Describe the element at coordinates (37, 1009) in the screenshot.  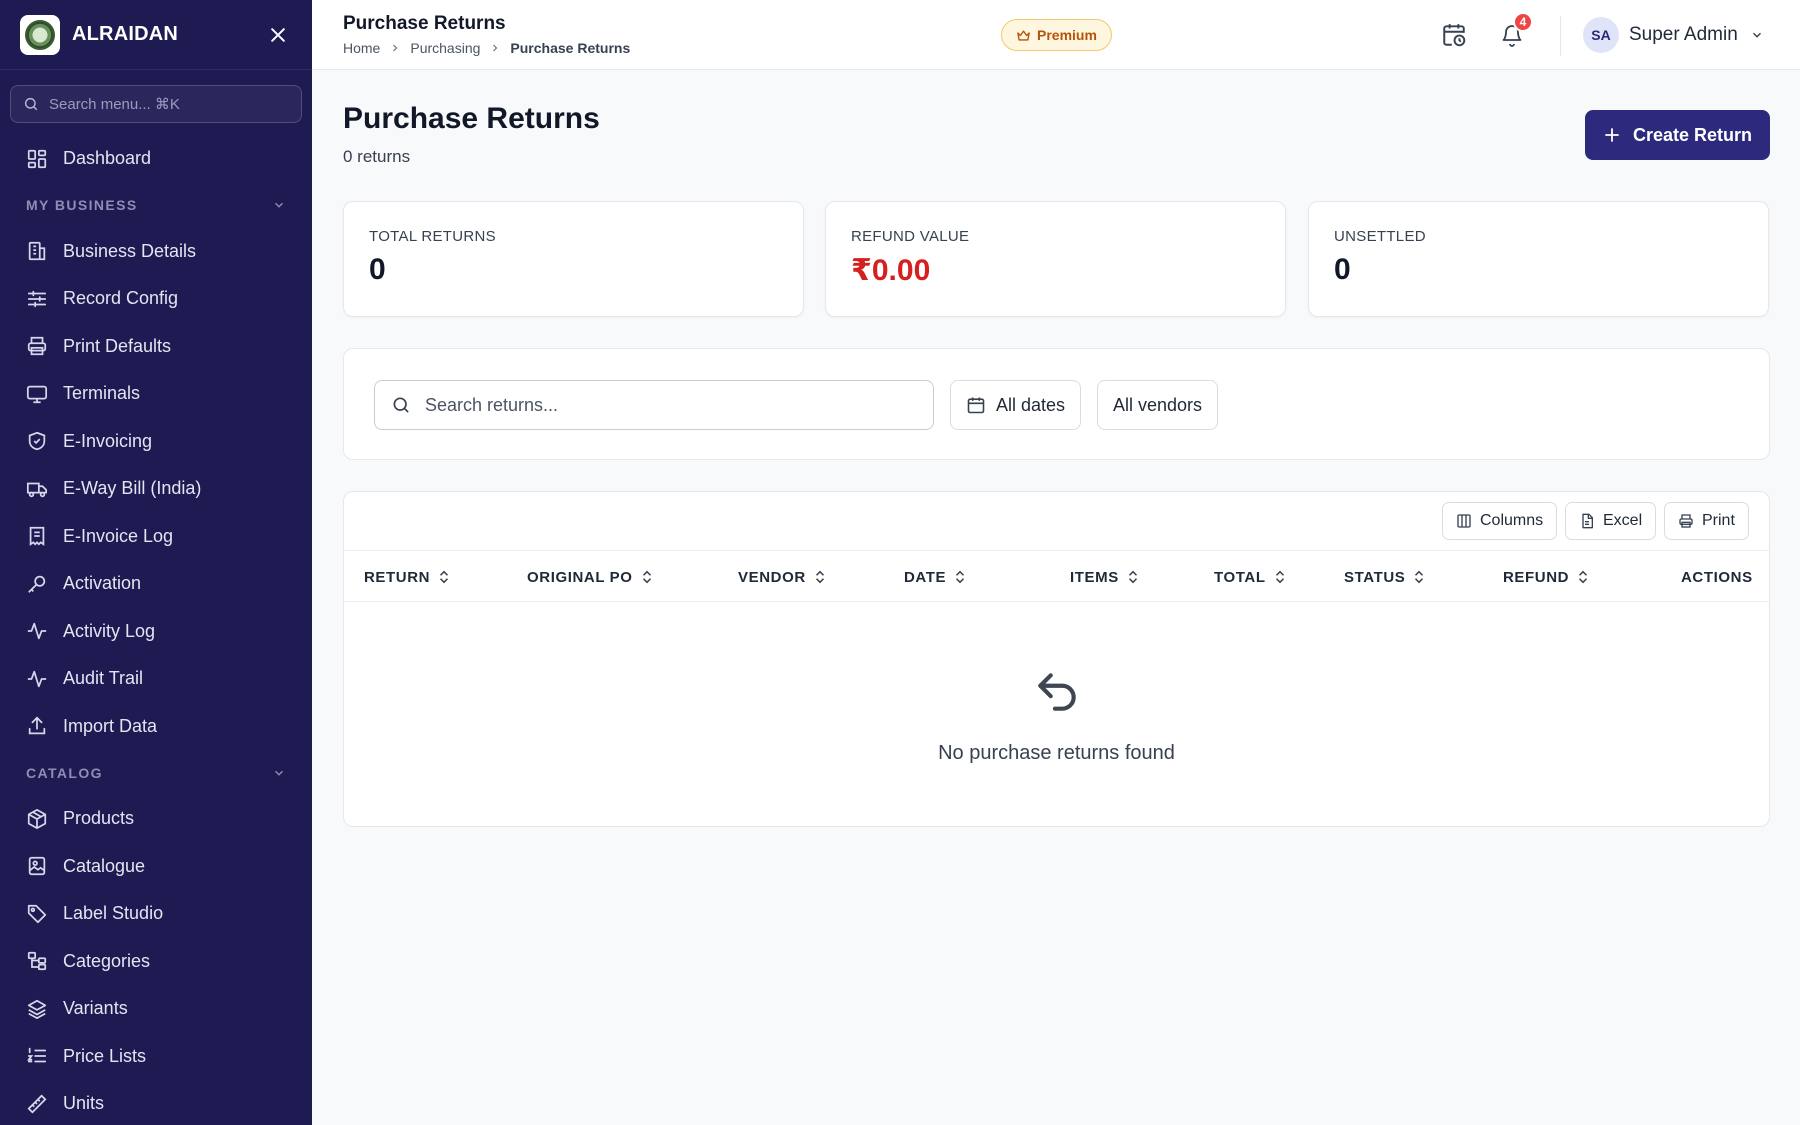
I see `layers-icon` at that location.